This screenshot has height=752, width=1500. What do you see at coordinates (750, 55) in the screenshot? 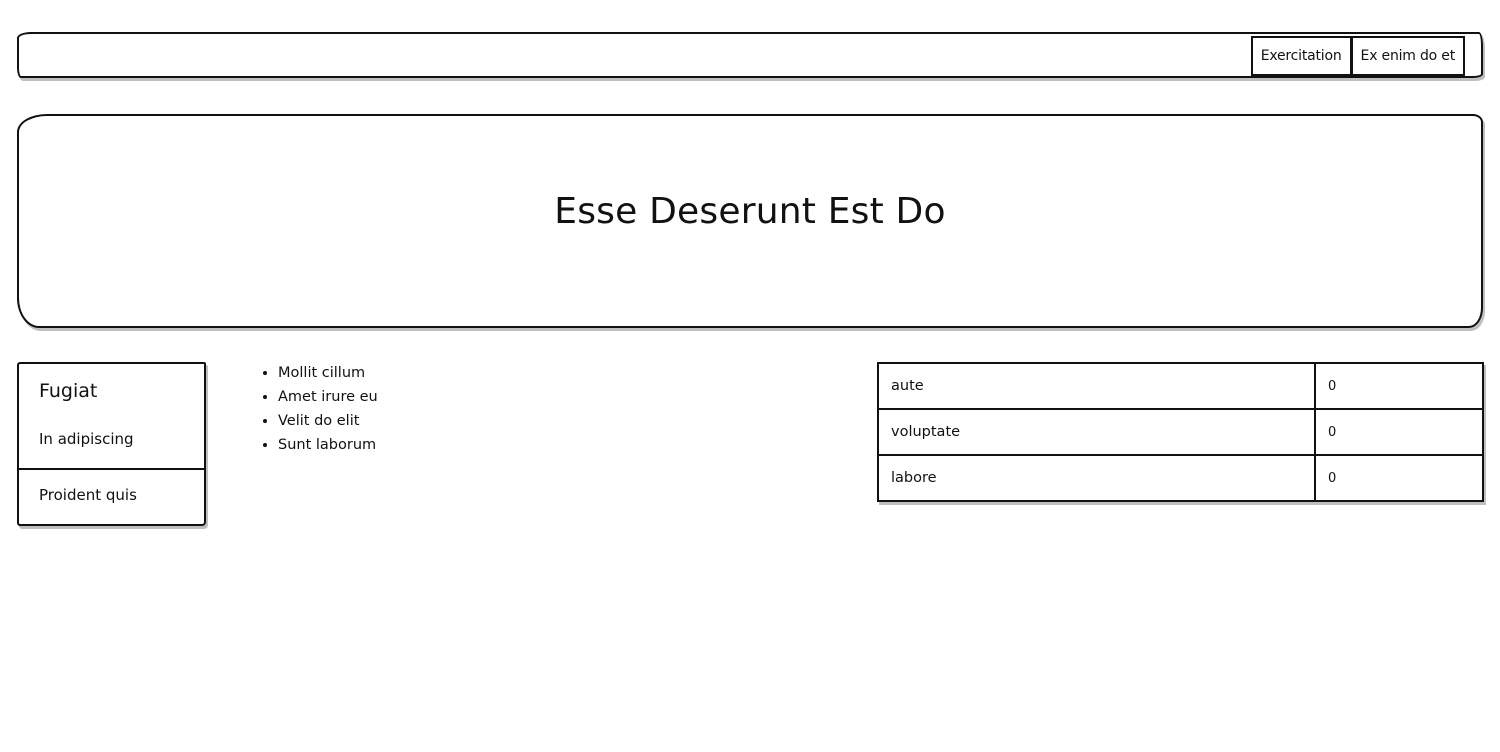
I see `top-navbar: Exercitation Ex enim do et` at bounding box center [750, 55].